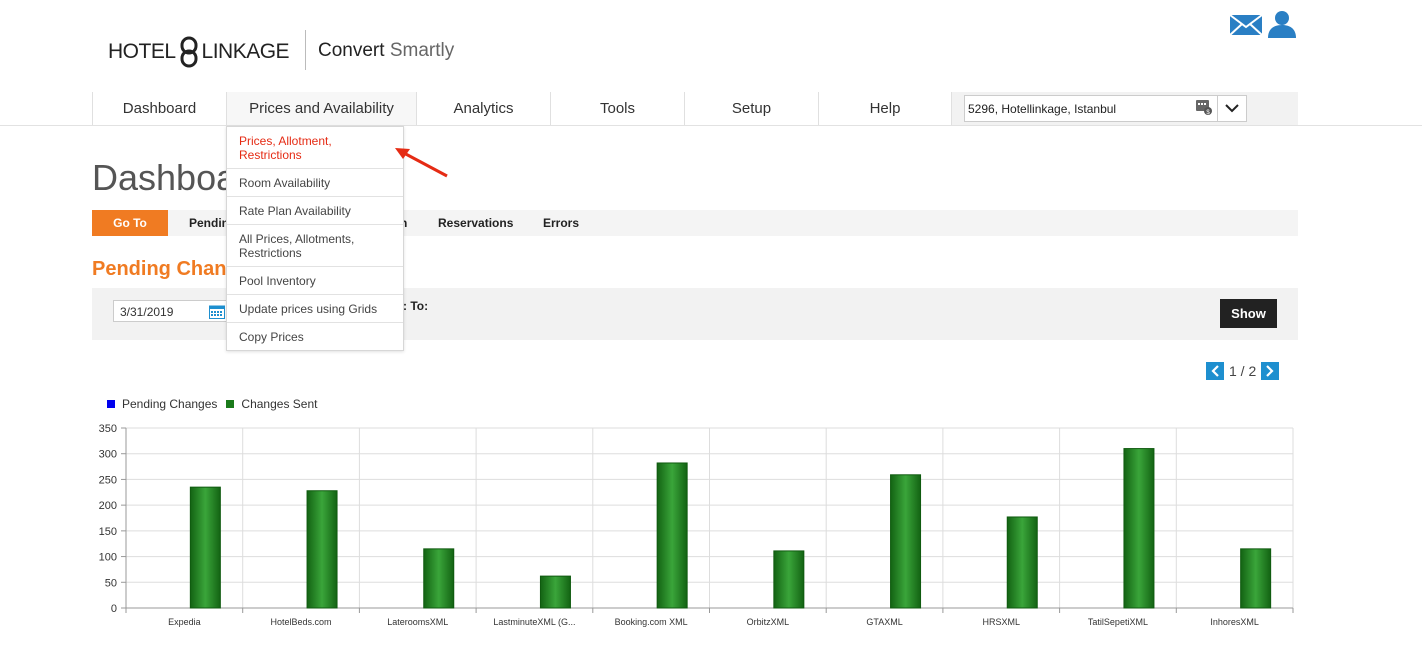 This screenshot has height=656, width=1422. Describe the element at coordinates (130, 223) in the screenshot. I see `goto-button: Go To` at that location.